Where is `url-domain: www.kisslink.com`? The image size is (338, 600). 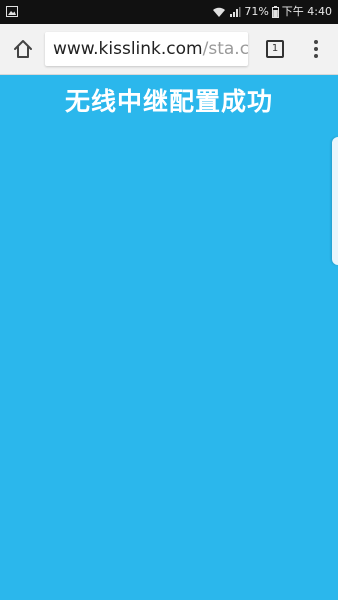 url-domain: www.kisslink.com is located at coordinates (128, 49).